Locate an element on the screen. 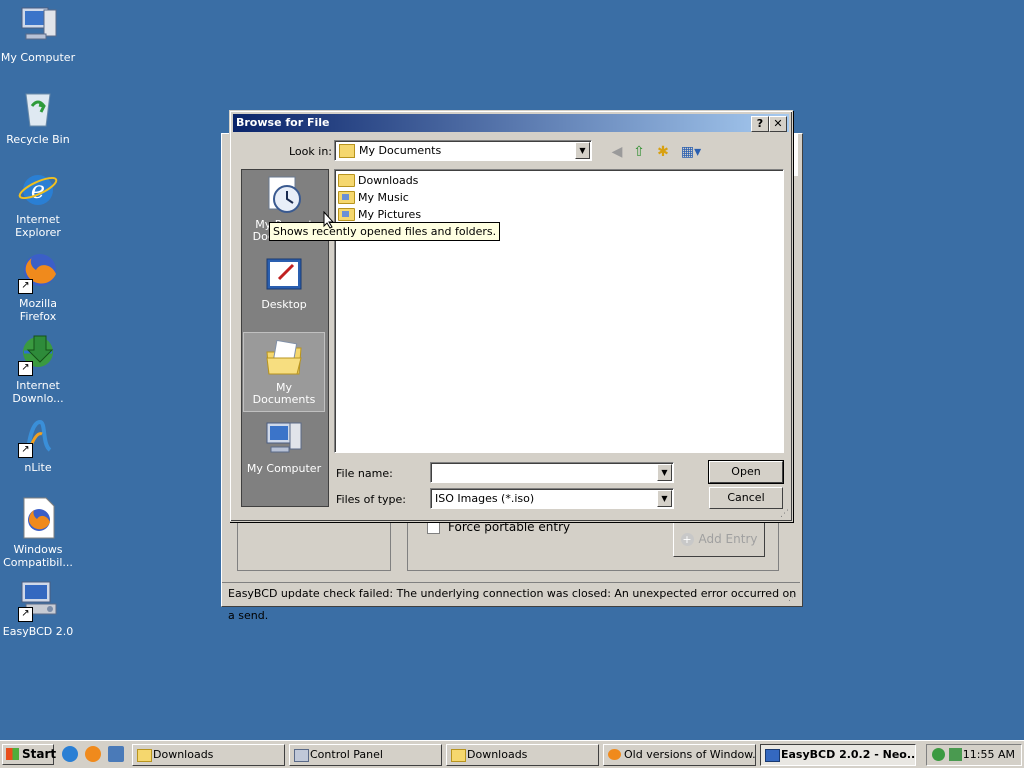 This screenshot has height=768, width=1024. download-manager-tray-icon is located at coordinates (955, 754).